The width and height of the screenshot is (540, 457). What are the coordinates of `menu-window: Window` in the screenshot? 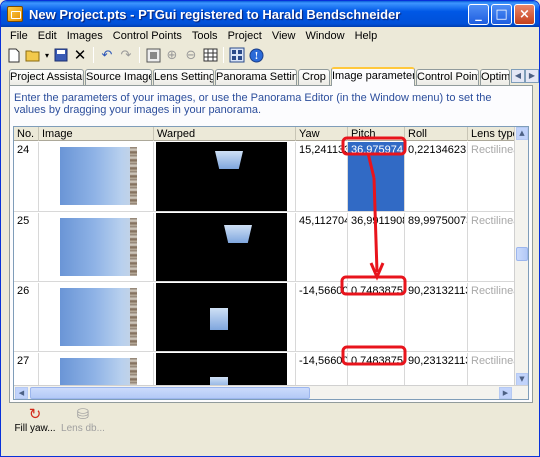 It's located at (324, 36).